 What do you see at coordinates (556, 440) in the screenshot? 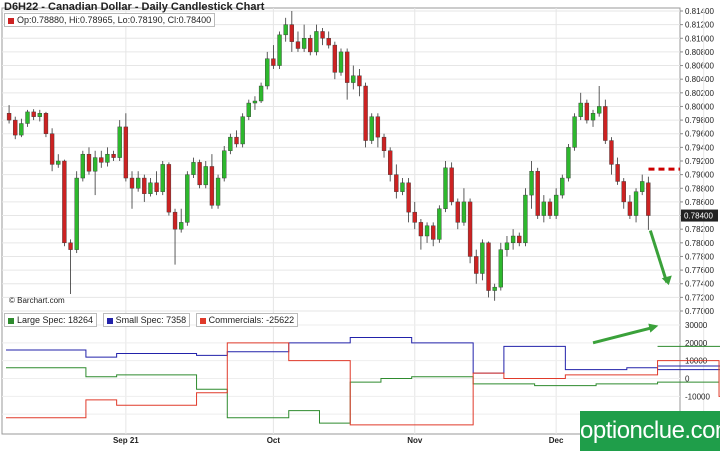
I see `x-tick-label: Dec` at bounding box center [556, 440].